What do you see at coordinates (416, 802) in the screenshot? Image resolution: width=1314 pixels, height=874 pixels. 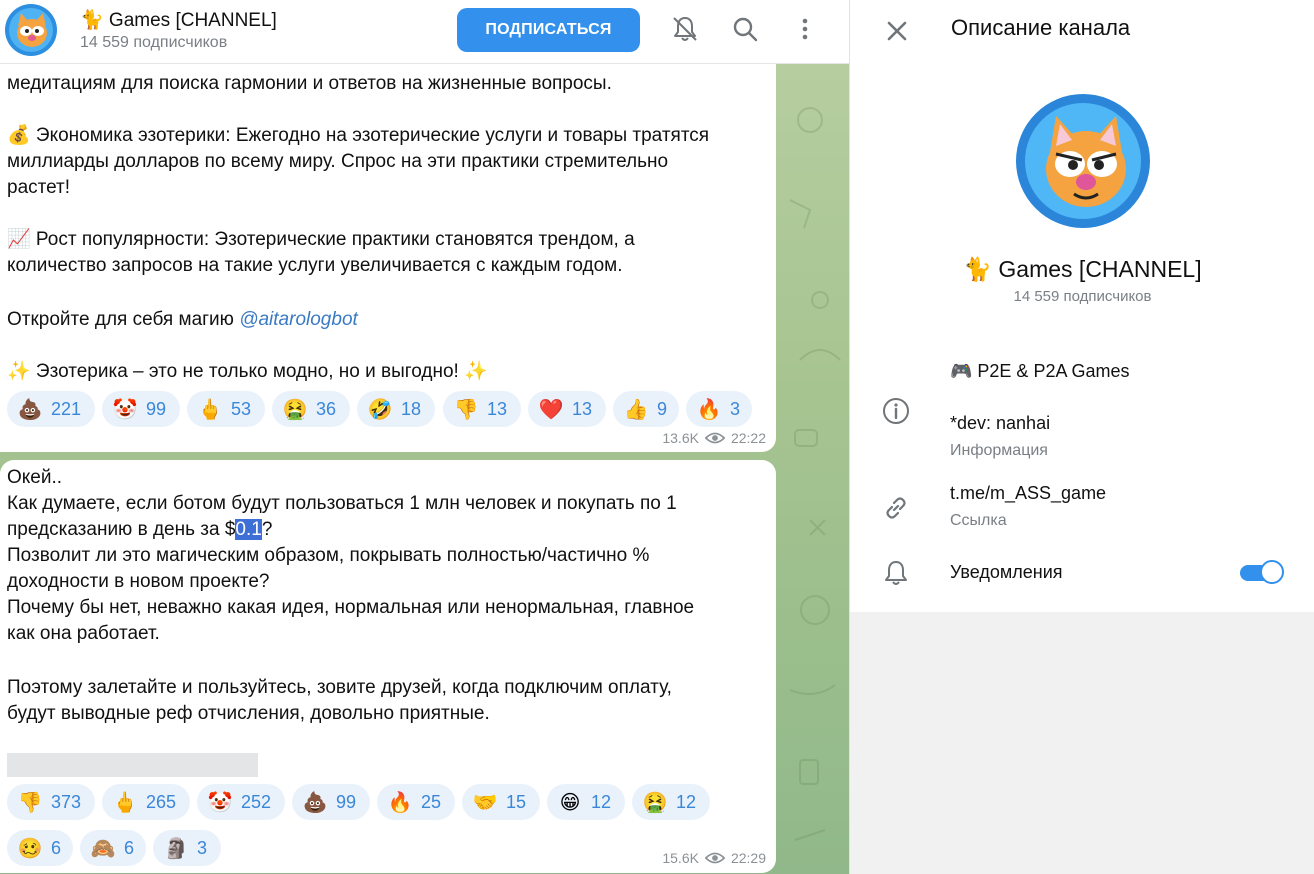 I see `reaction-button: 🔥 25` at bounding box center [416, 802].